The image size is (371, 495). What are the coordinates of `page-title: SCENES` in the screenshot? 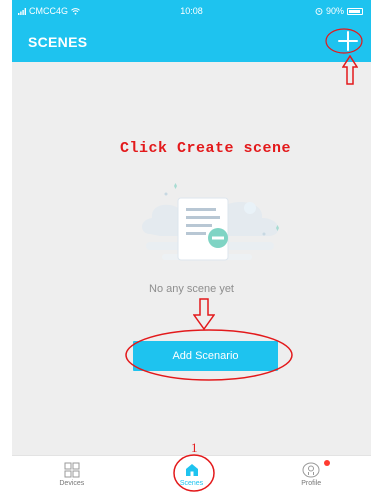 It's located at (58, 42).